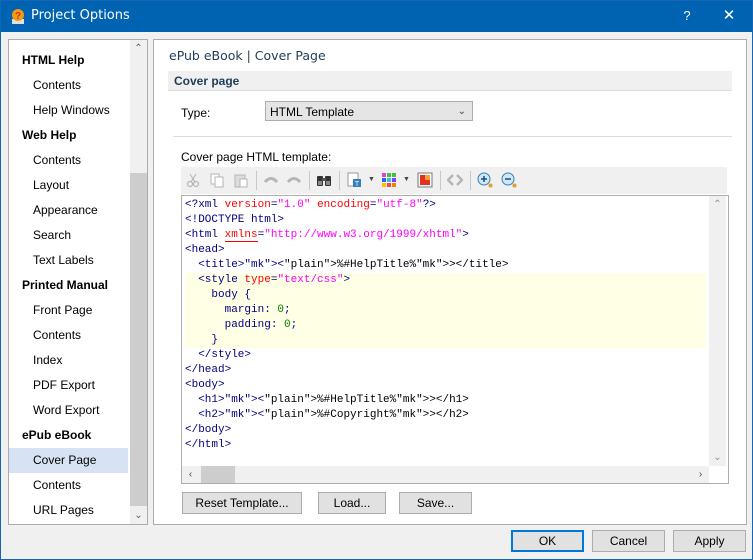 The width and height of the screenshot is (753, 560). What do you see at coordinates (68, 210) in the screenshot?
I see `tree-item: Appearance` at bounding box center [68, 210].